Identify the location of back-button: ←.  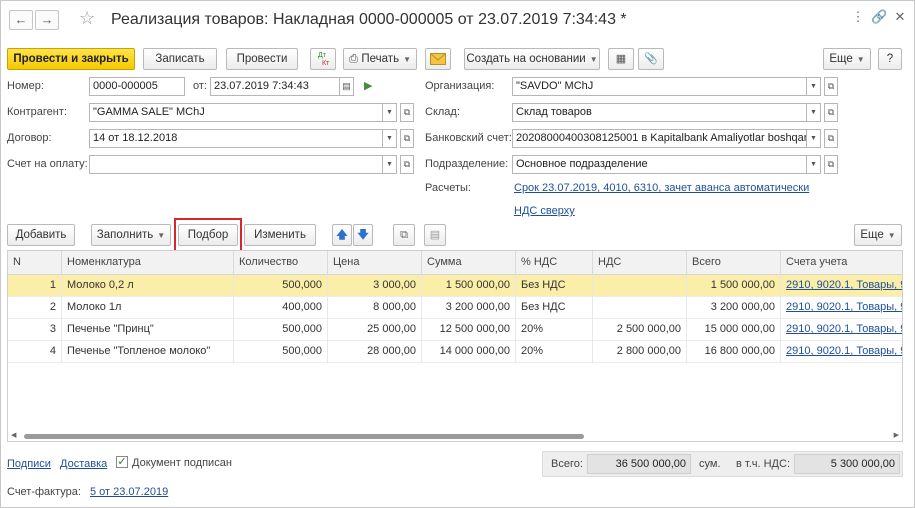
(21, 20).